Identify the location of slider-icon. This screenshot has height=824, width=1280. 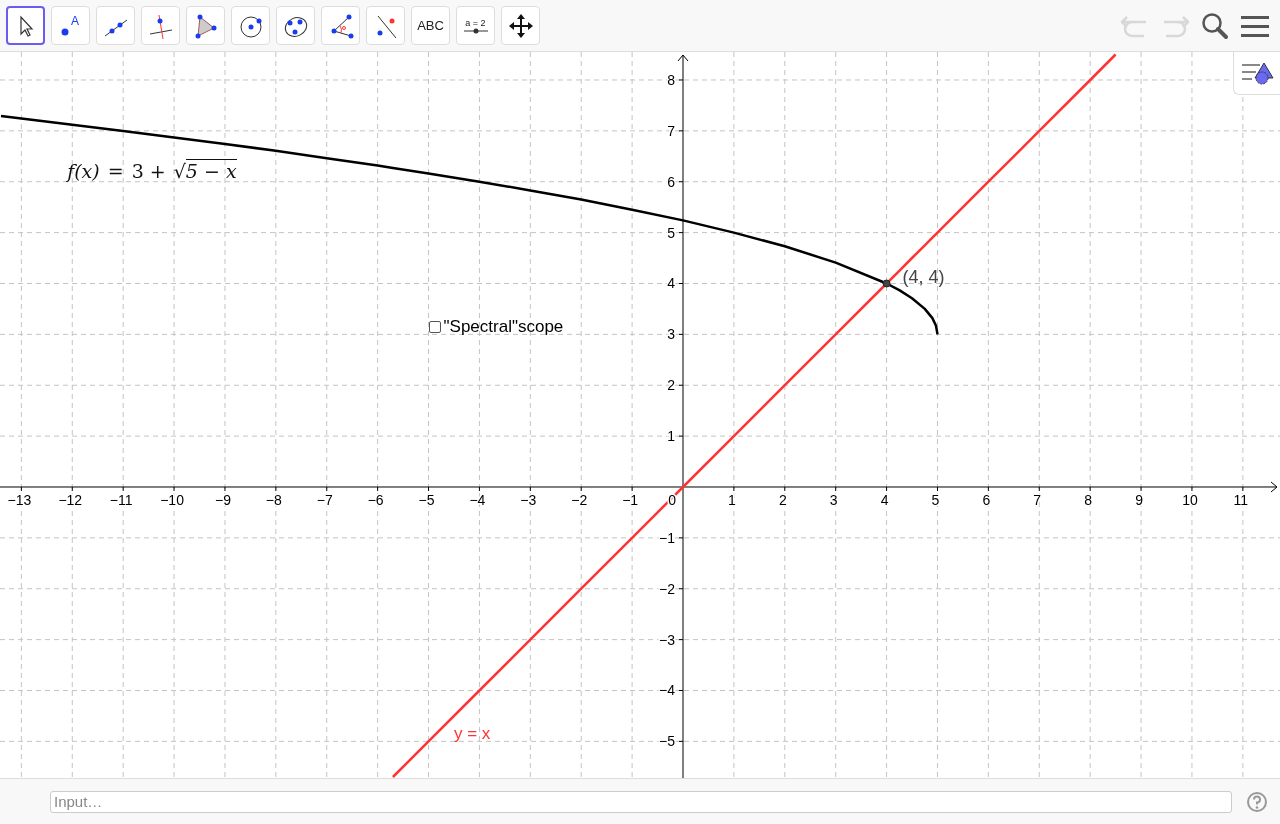
(475, 30).